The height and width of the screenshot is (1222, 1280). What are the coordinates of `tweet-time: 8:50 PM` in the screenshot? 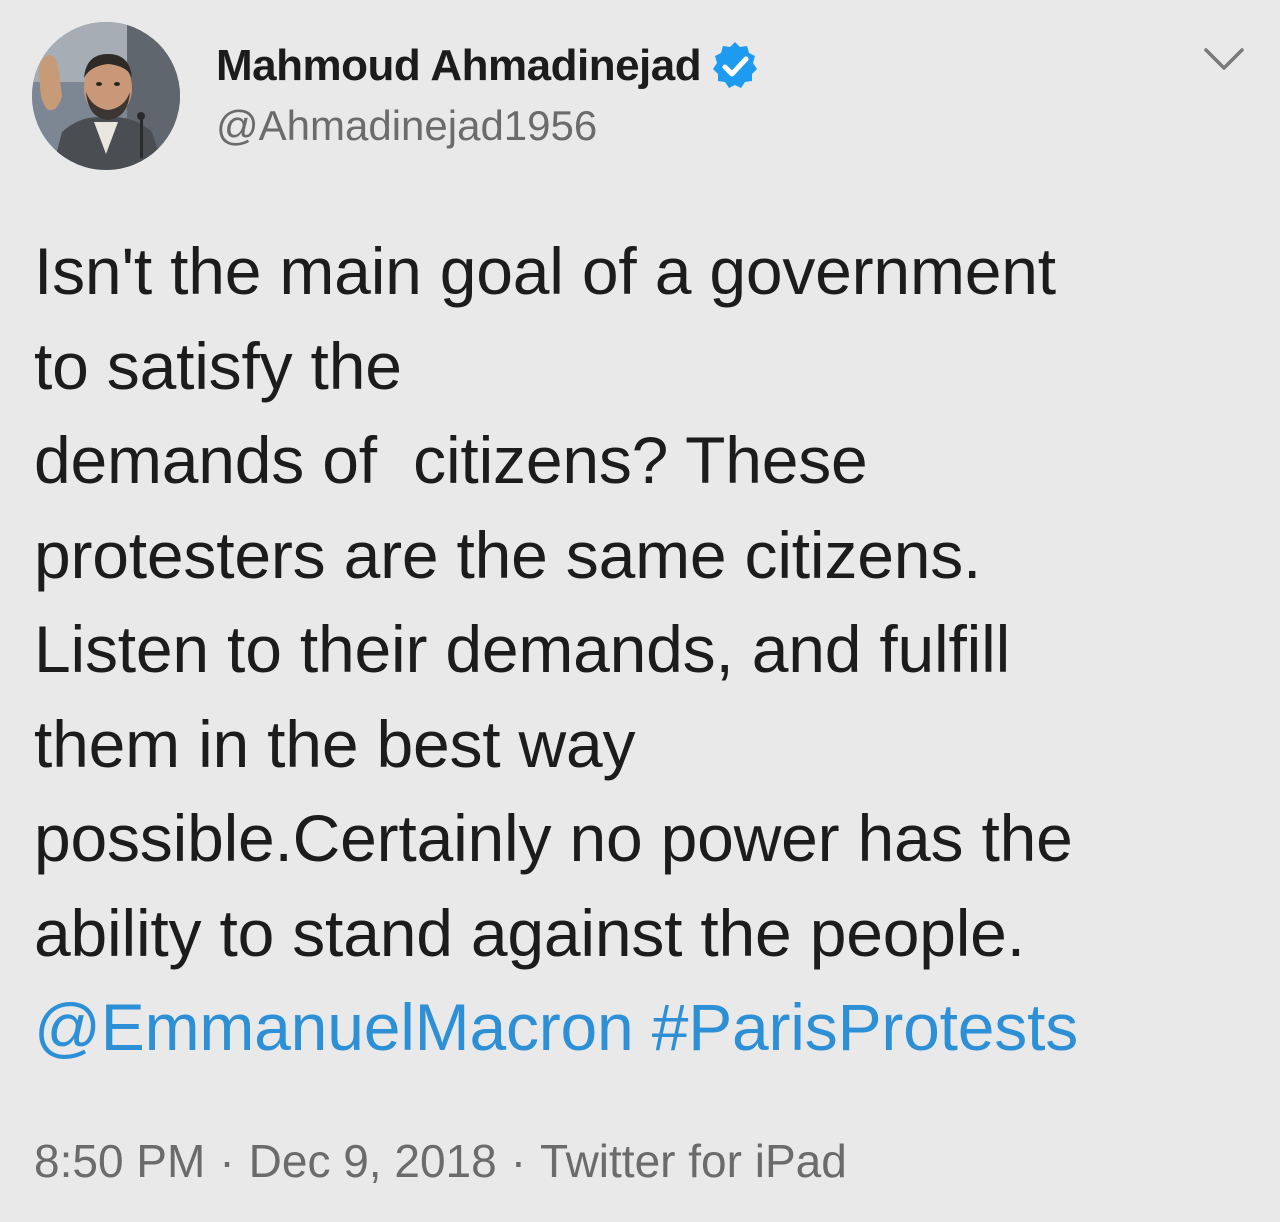 It's located at (119, 1161).